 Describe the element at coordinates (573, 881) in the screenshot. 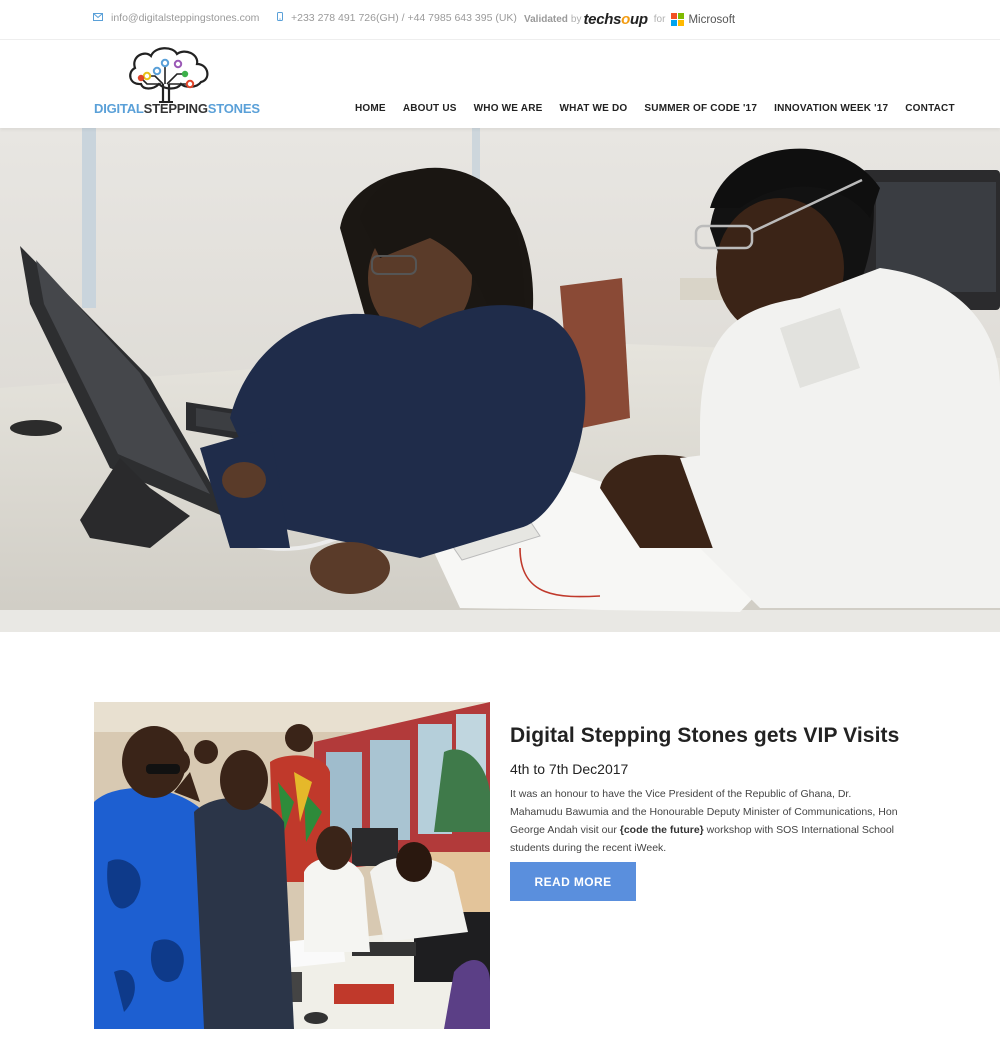

I see `read-more-button: READ MORE` at that location.